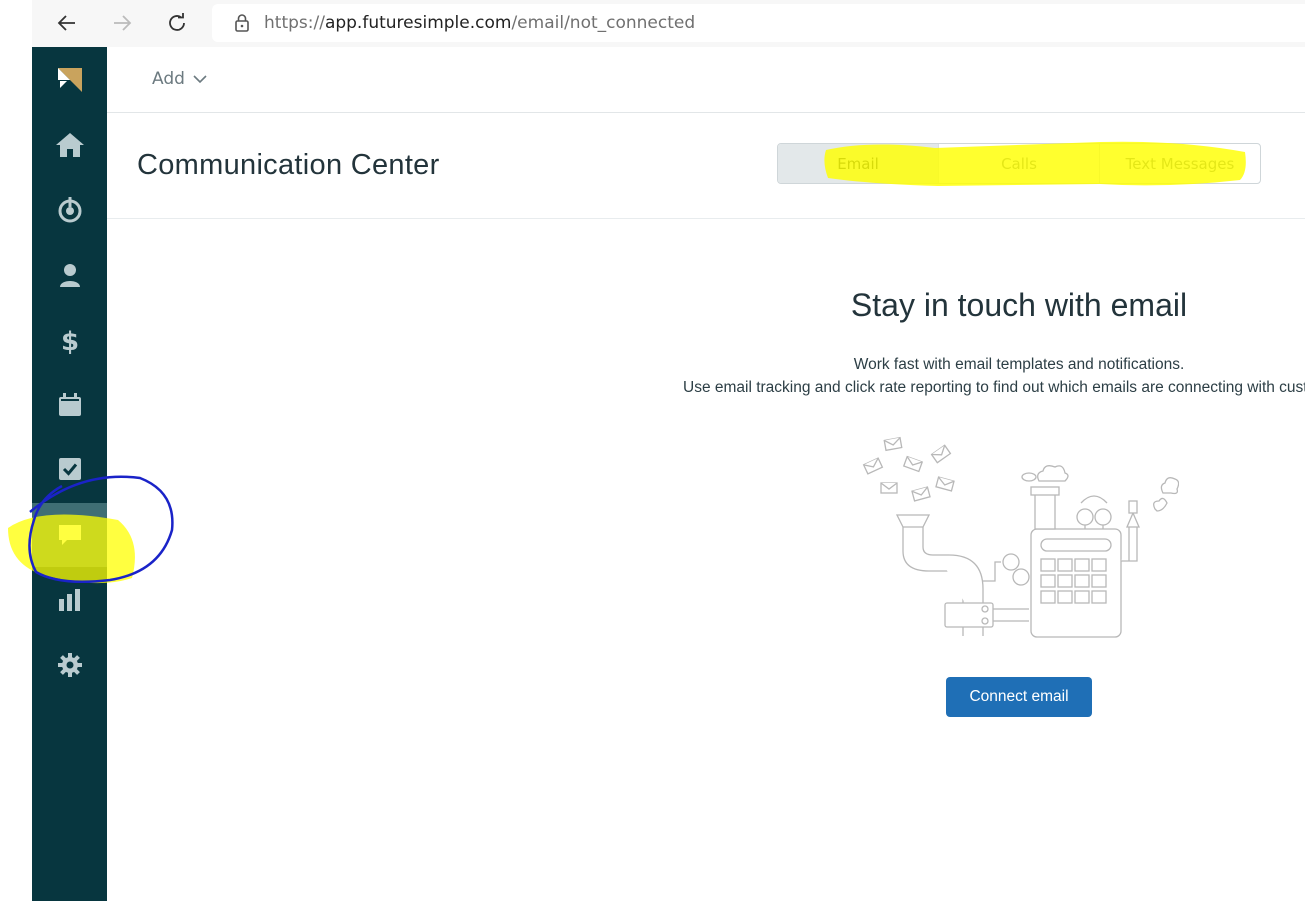 Image resolution: width=1305 pixels, height=901 pixels. Describe the element at coordinates (69, 275) in the screenshot. I see `person-icon` at that location.